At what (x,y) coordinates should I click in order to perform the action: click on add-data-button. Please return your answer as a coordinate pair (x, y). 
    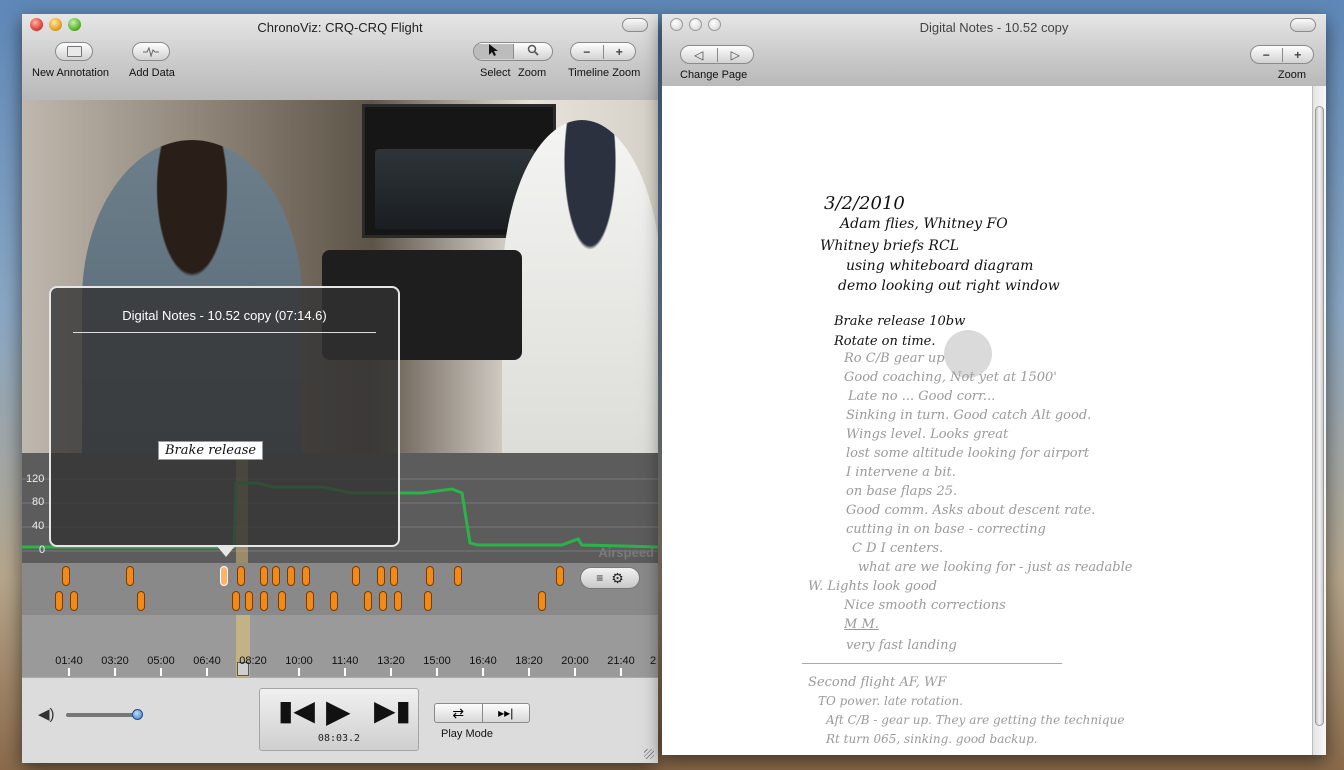
    Looking at the image, I should click on (151, 51).